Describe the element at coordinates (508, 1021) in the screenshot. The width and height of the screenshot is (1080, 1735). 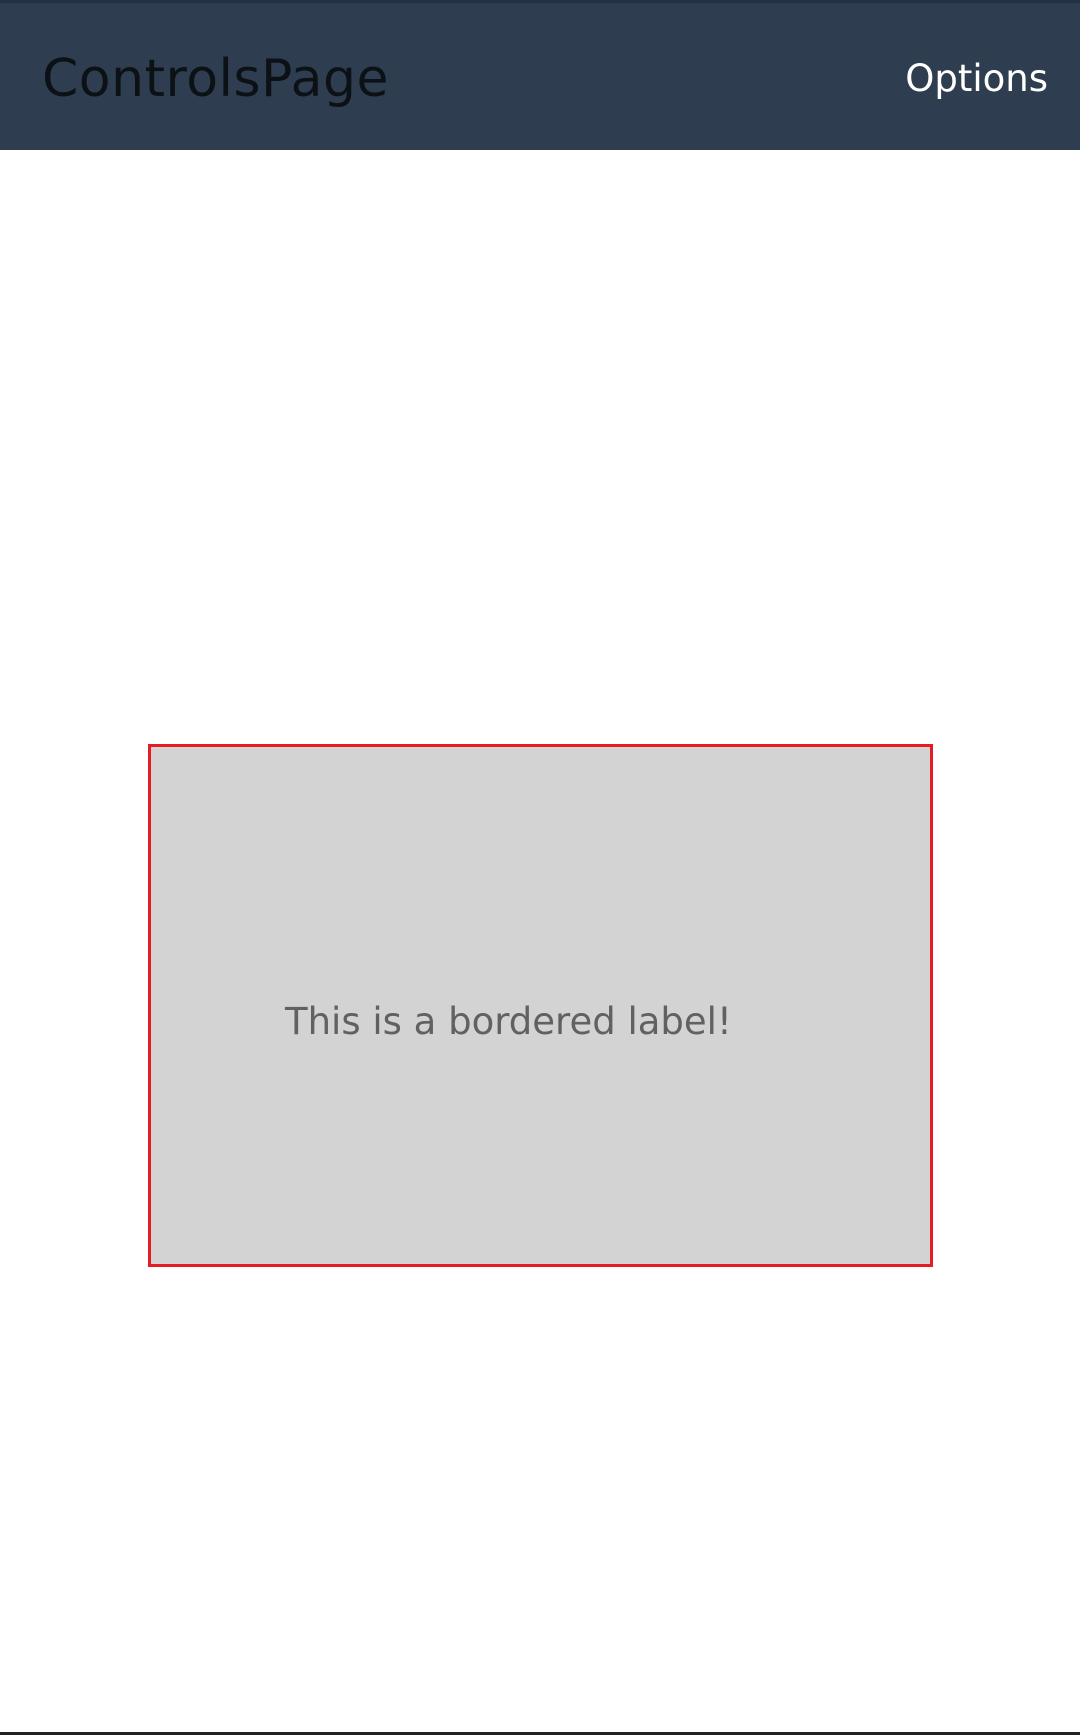
I see `bordered-label-text: This is a bordered label!` at that location.